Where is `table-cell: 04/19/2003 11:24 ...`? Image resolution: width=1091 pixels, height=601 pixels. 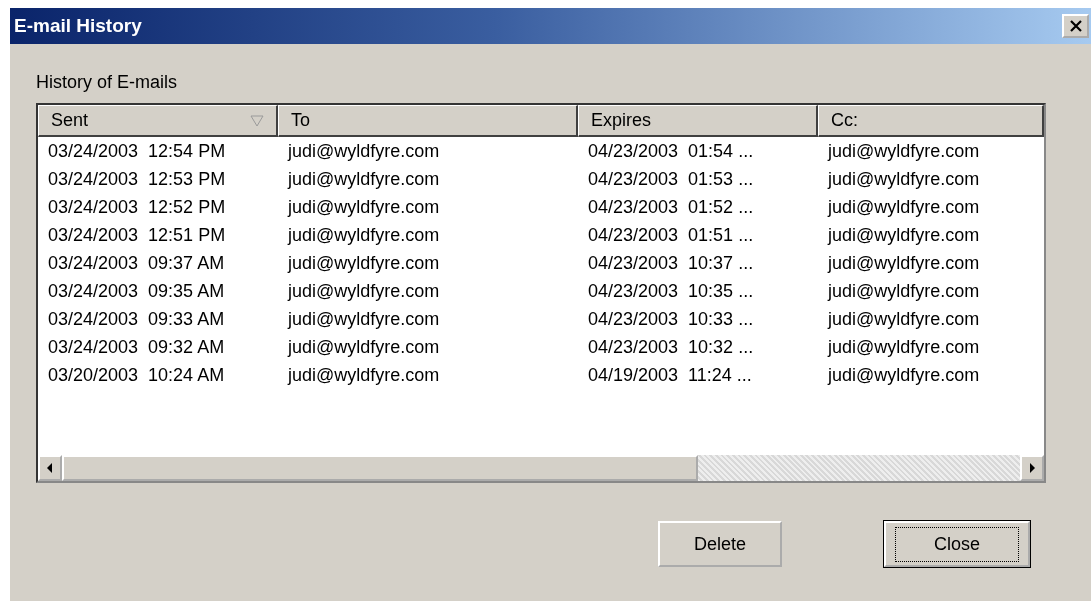 table-cell: 04/19/2003 11:24 ... is located at coordinates (670, 374).